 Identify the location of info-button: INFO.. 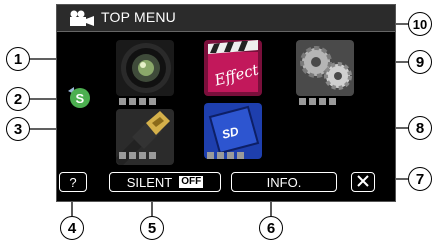
(284, 182).